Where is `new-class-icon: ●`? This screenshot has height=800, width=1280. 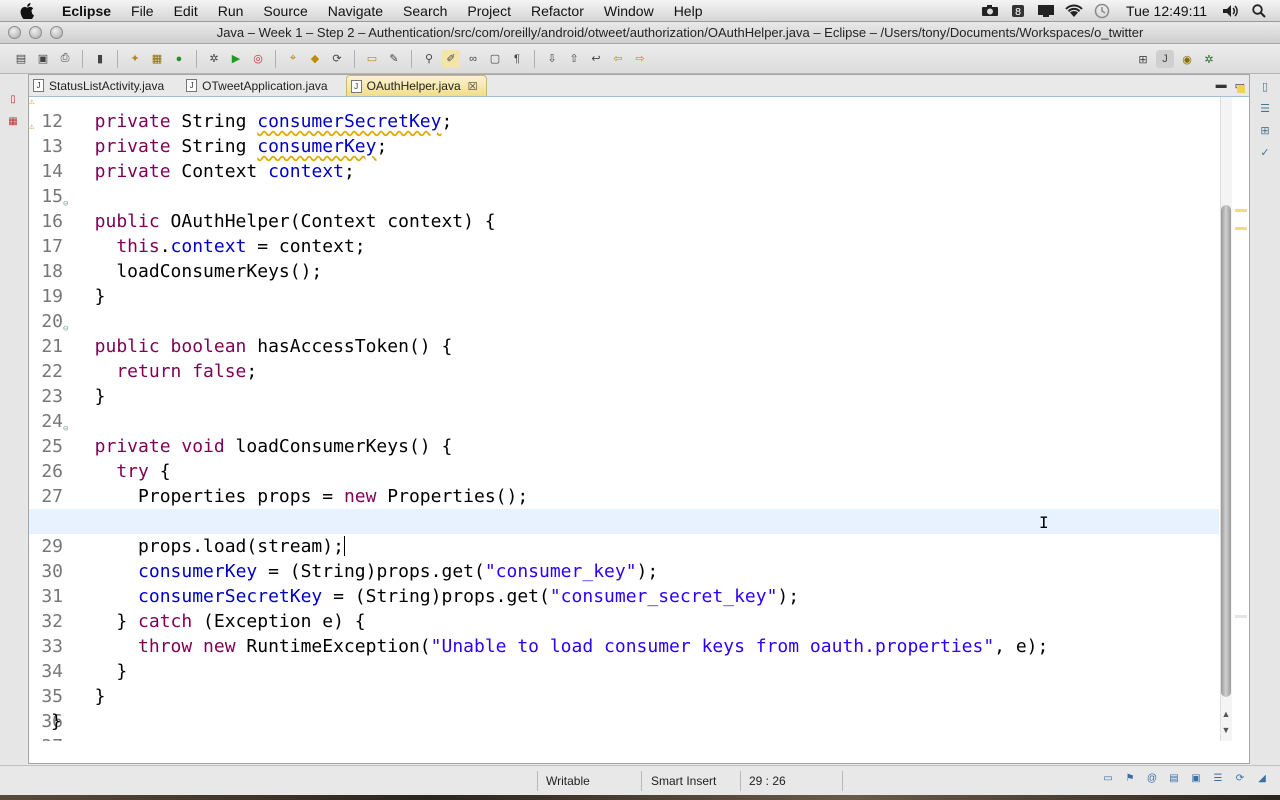
new-class-icon: ● is located at coordinates (179, 59).